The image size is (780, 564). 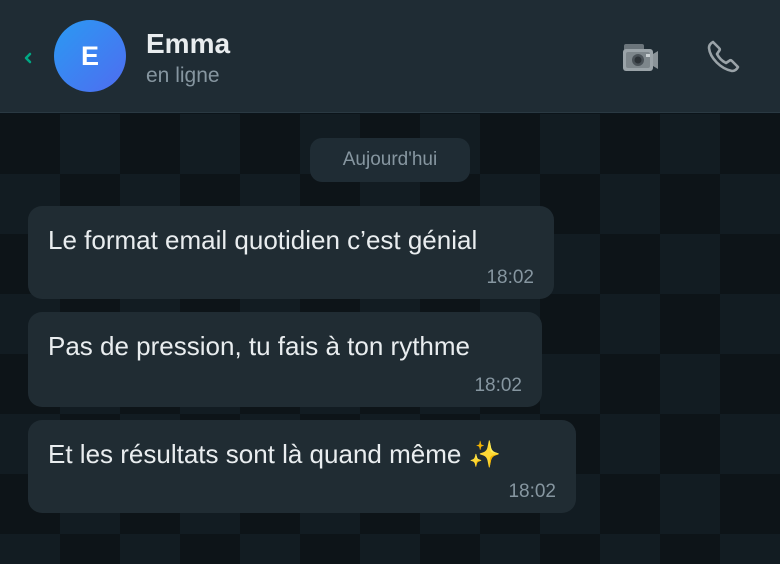 I want to click on date-separator: Aujourd'hui, so click(x=390, y=160).